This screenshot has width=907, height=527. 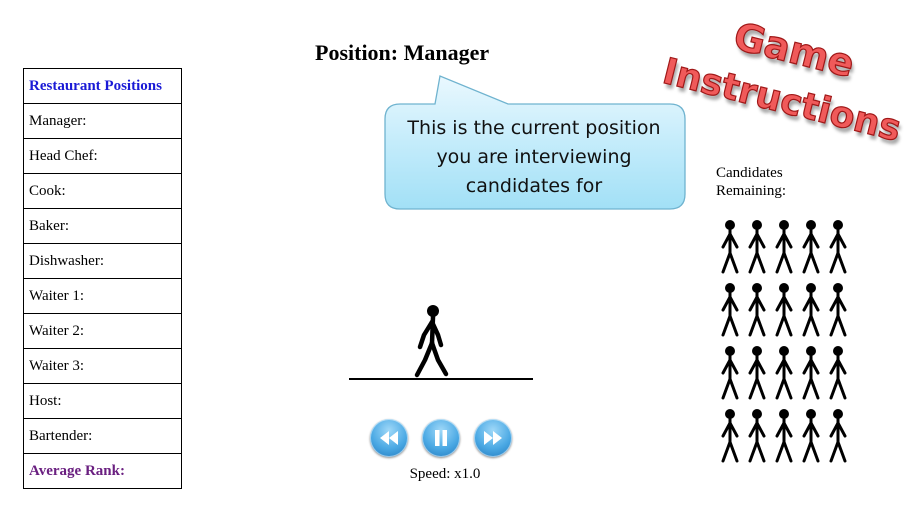 What do you see at coordinates (771, 182) in the screenshot?
I see `candidates-remaining-label: Candidates Remaining:` at bounding box center [771, 182].